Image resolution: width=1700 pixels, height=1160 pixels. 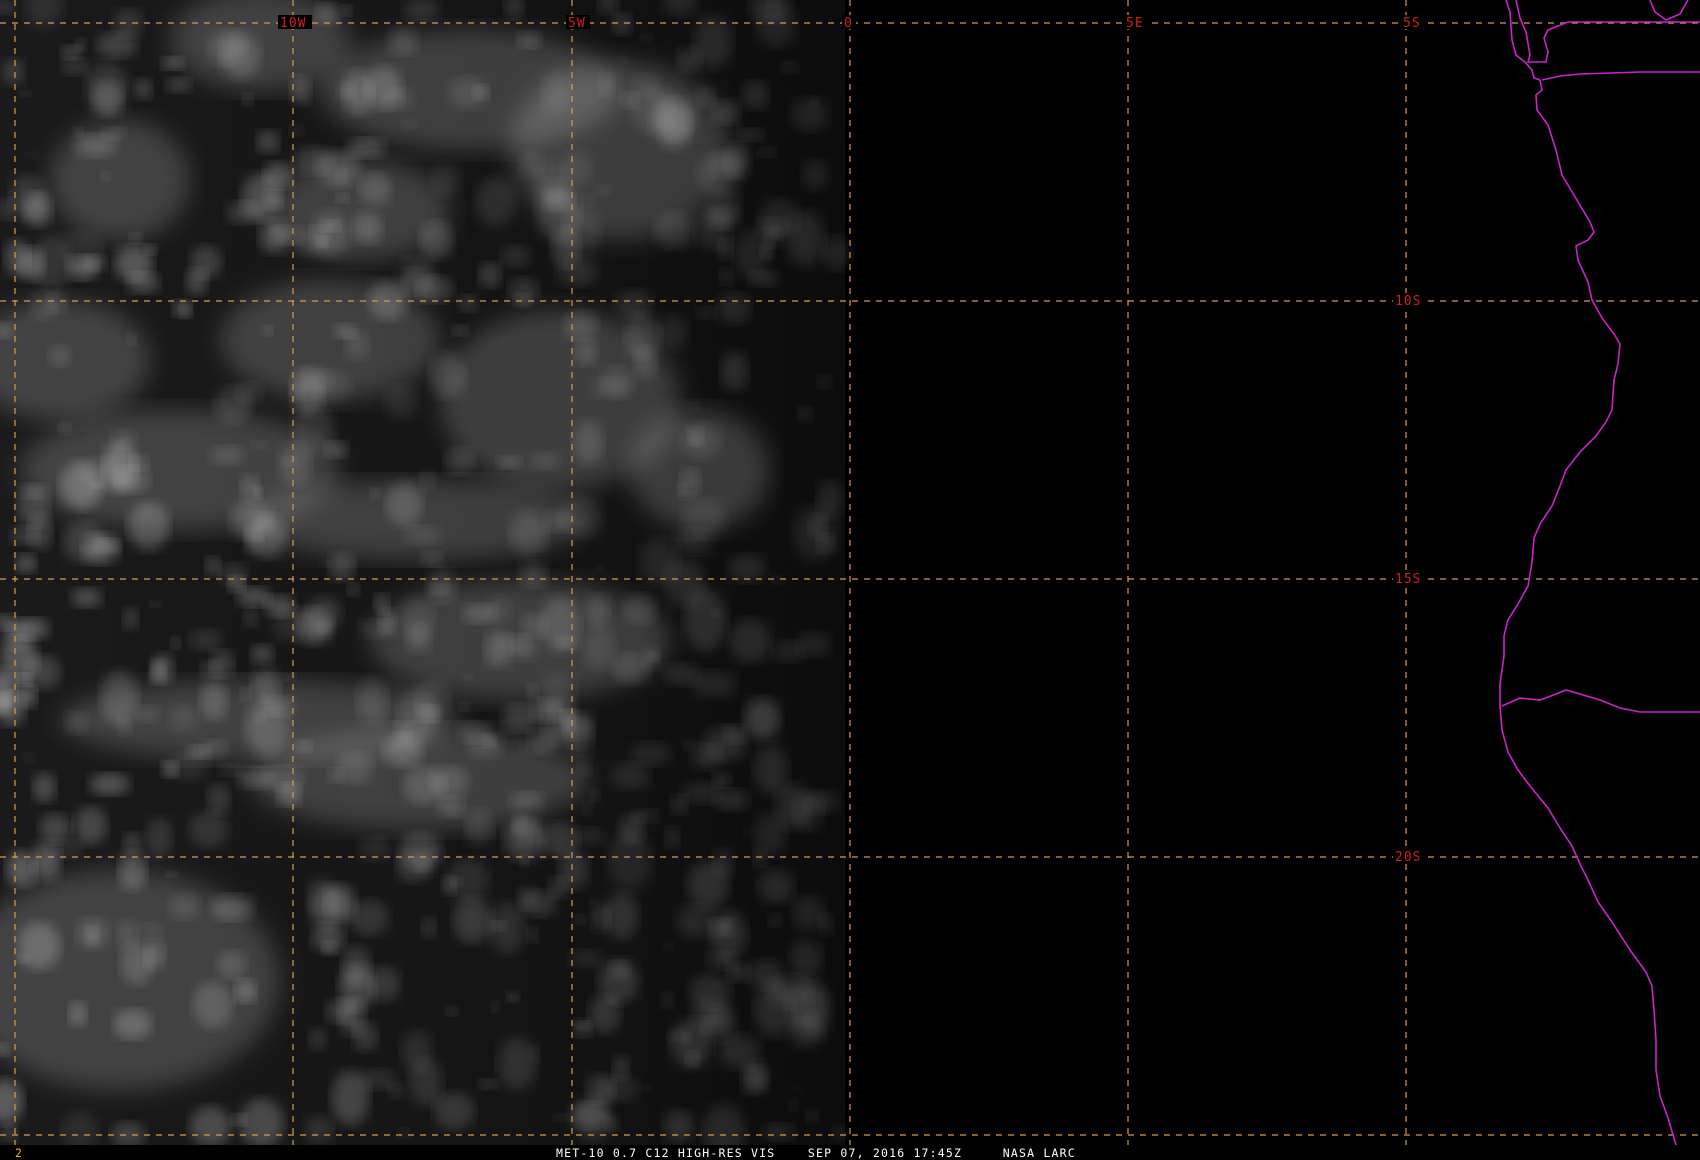 I want to click on latitude-label-5s: 5S, so click(x=1412, y=23).